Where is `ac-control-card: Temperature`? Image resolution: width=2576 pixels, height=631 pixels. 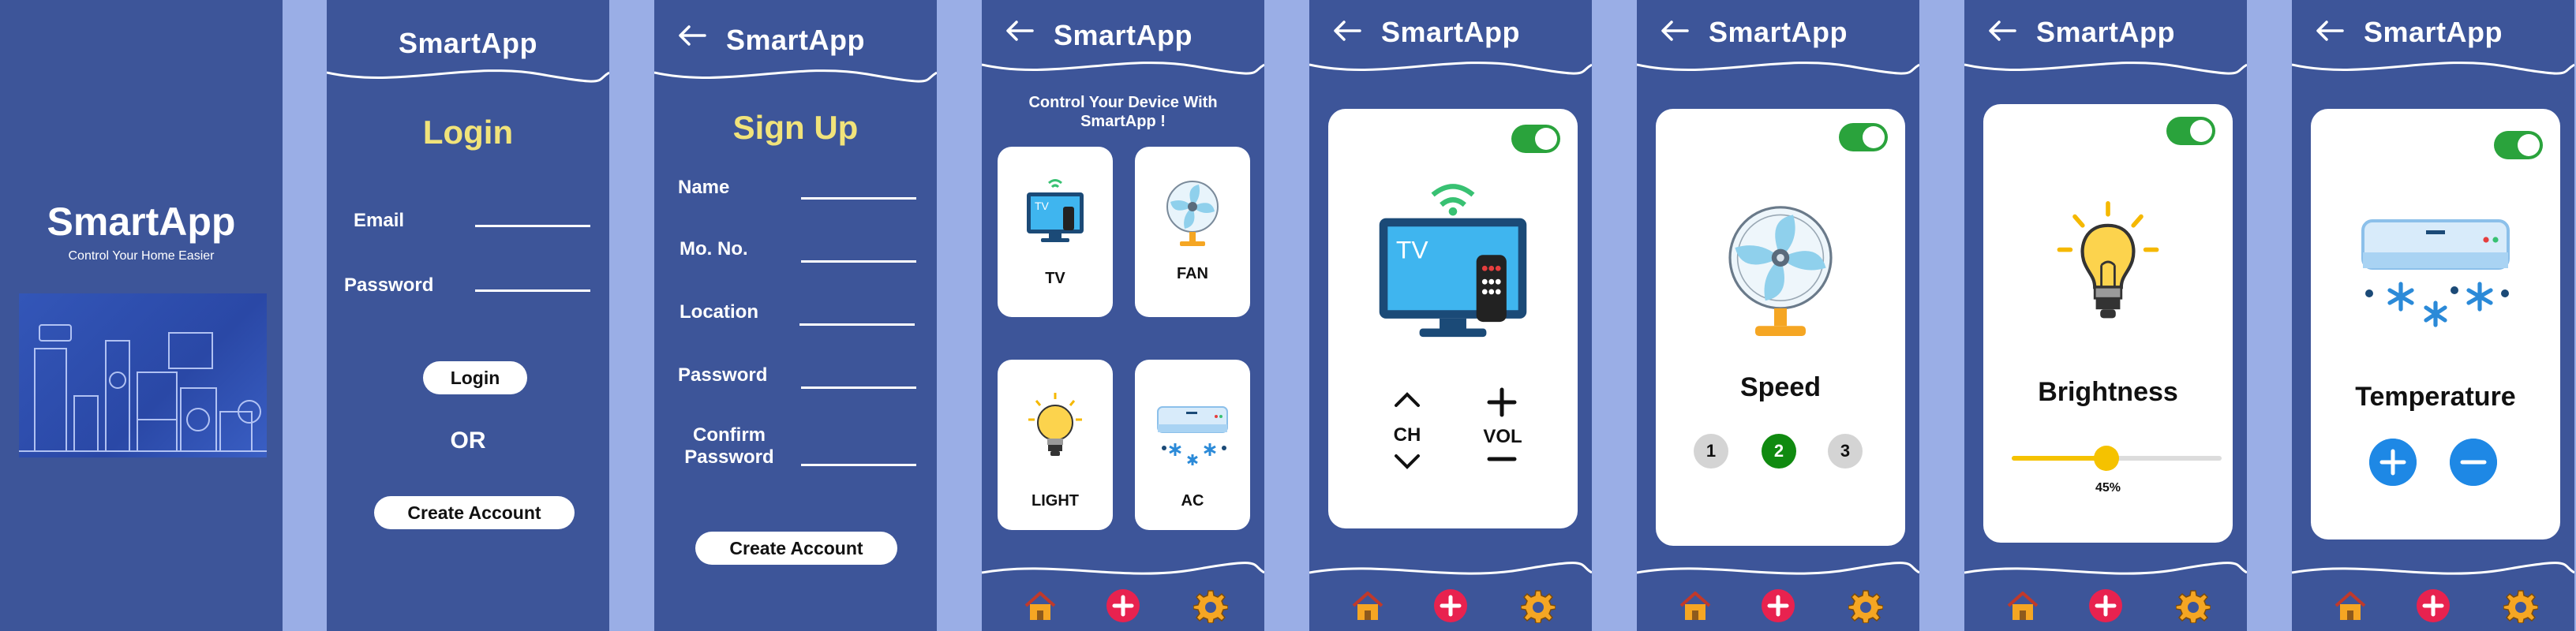 ac-control-card: Temperature is located at coordinates (2435, 324).